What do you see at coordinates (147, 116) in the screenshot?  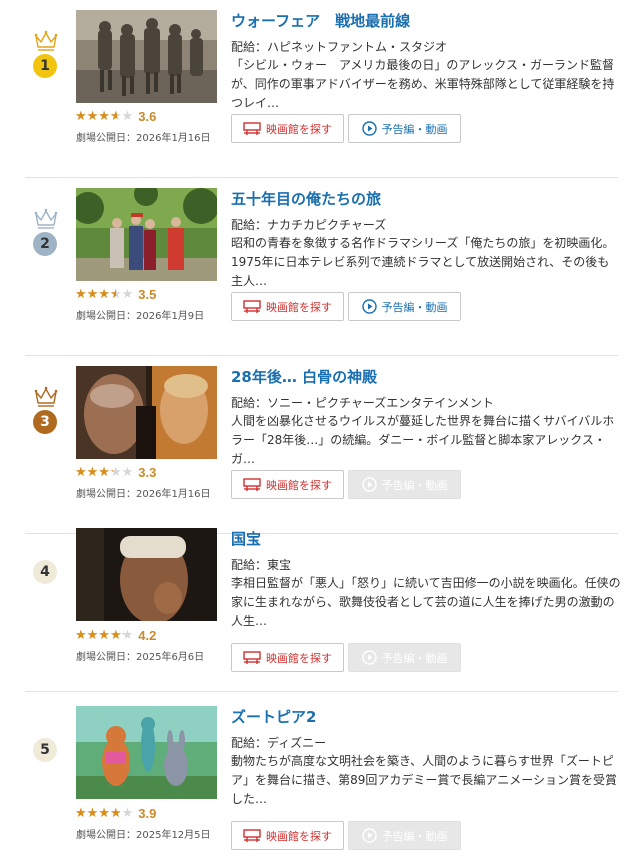 I see `rating-score: 3.6` at bounding box center [147, 116].